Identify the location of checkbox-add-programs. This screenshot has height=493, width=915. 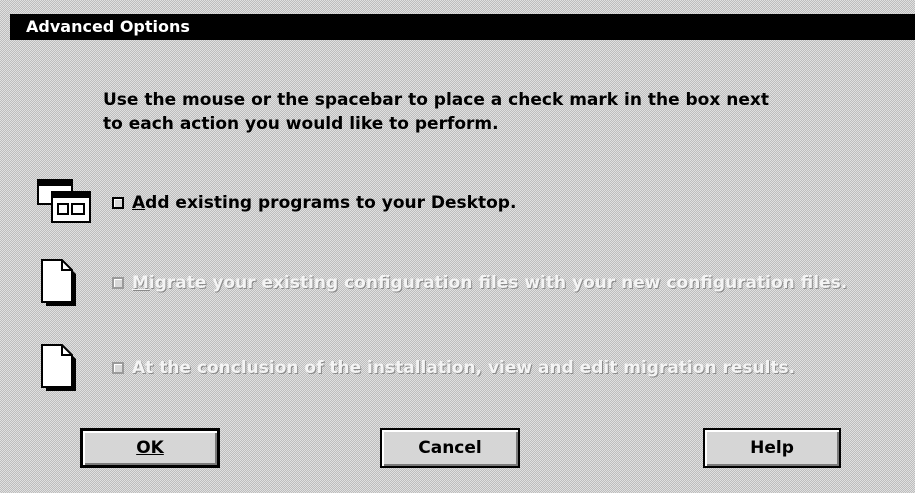
(118, 203).